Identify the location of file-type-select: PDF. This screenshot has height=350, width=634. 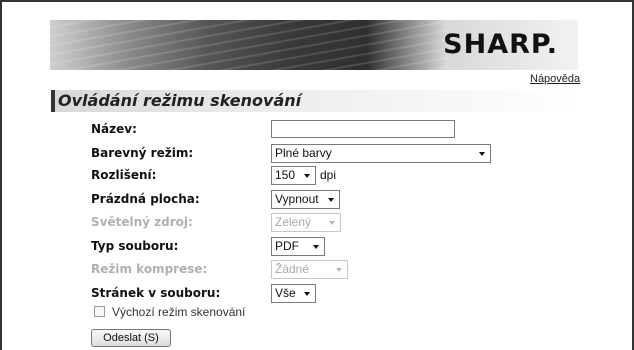
(298, 246).